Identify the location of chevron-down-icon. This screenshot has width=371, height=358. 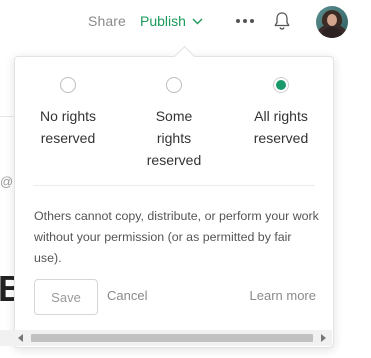
(197, 21).